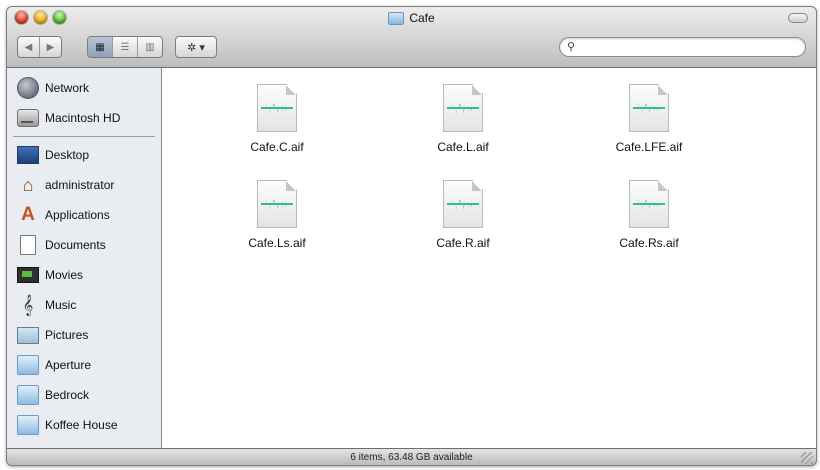 The height and width of the screenshot is (470, 820). Describe the element at coordinates (28, 118) in the screenshot. I see `hard-drive-icon` at that location.